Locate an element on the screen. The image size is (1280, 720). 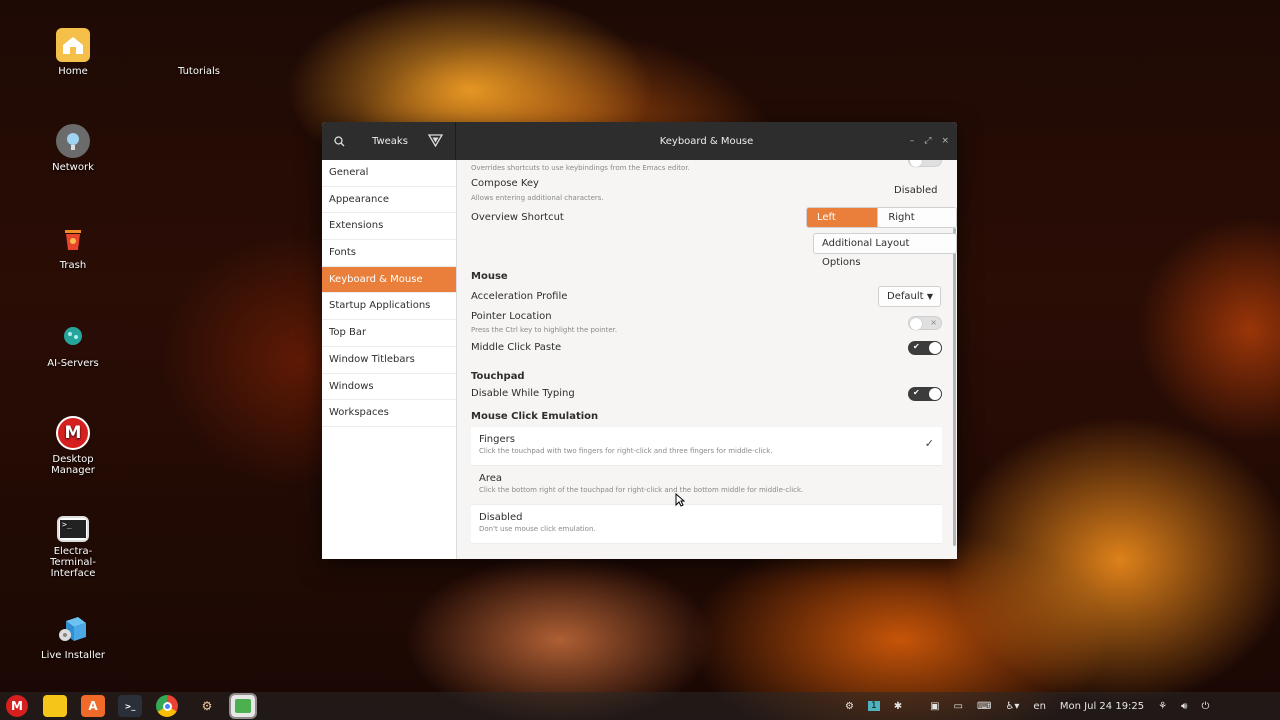
sidebar-item-window-titlebars: Window Titlebars is located at coordinates (389, 360).